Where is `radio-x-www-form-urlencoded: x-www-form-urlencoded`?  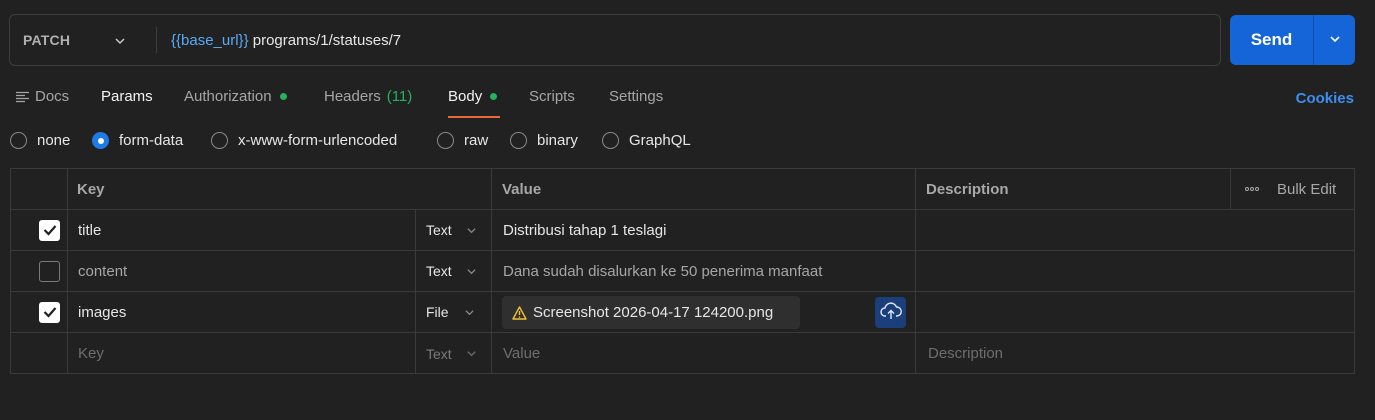 radio-x-www-form-urlencoded: x-www-form-urlencoded is located at coordinates (304, 140).